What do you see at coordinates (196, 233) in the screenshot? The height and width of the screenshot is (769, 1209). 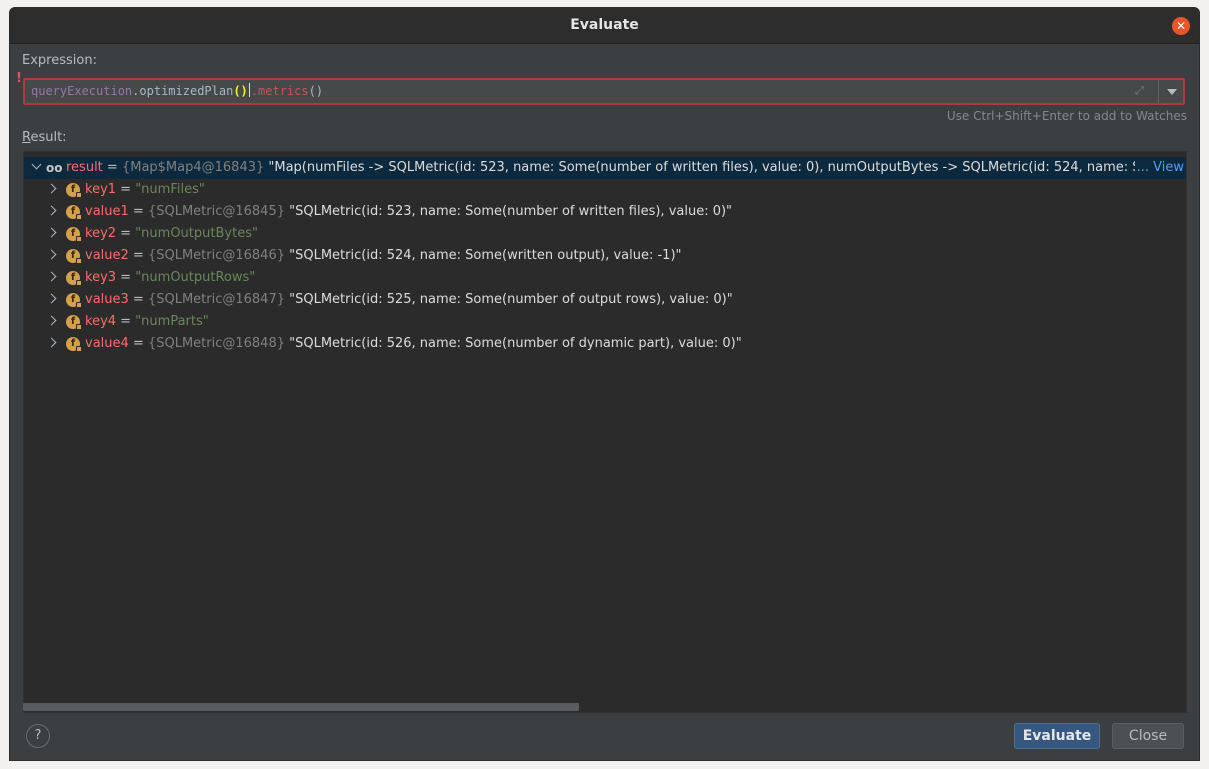 I see `string-value: "numOutputBytes"` at bounding box center [196, 233].